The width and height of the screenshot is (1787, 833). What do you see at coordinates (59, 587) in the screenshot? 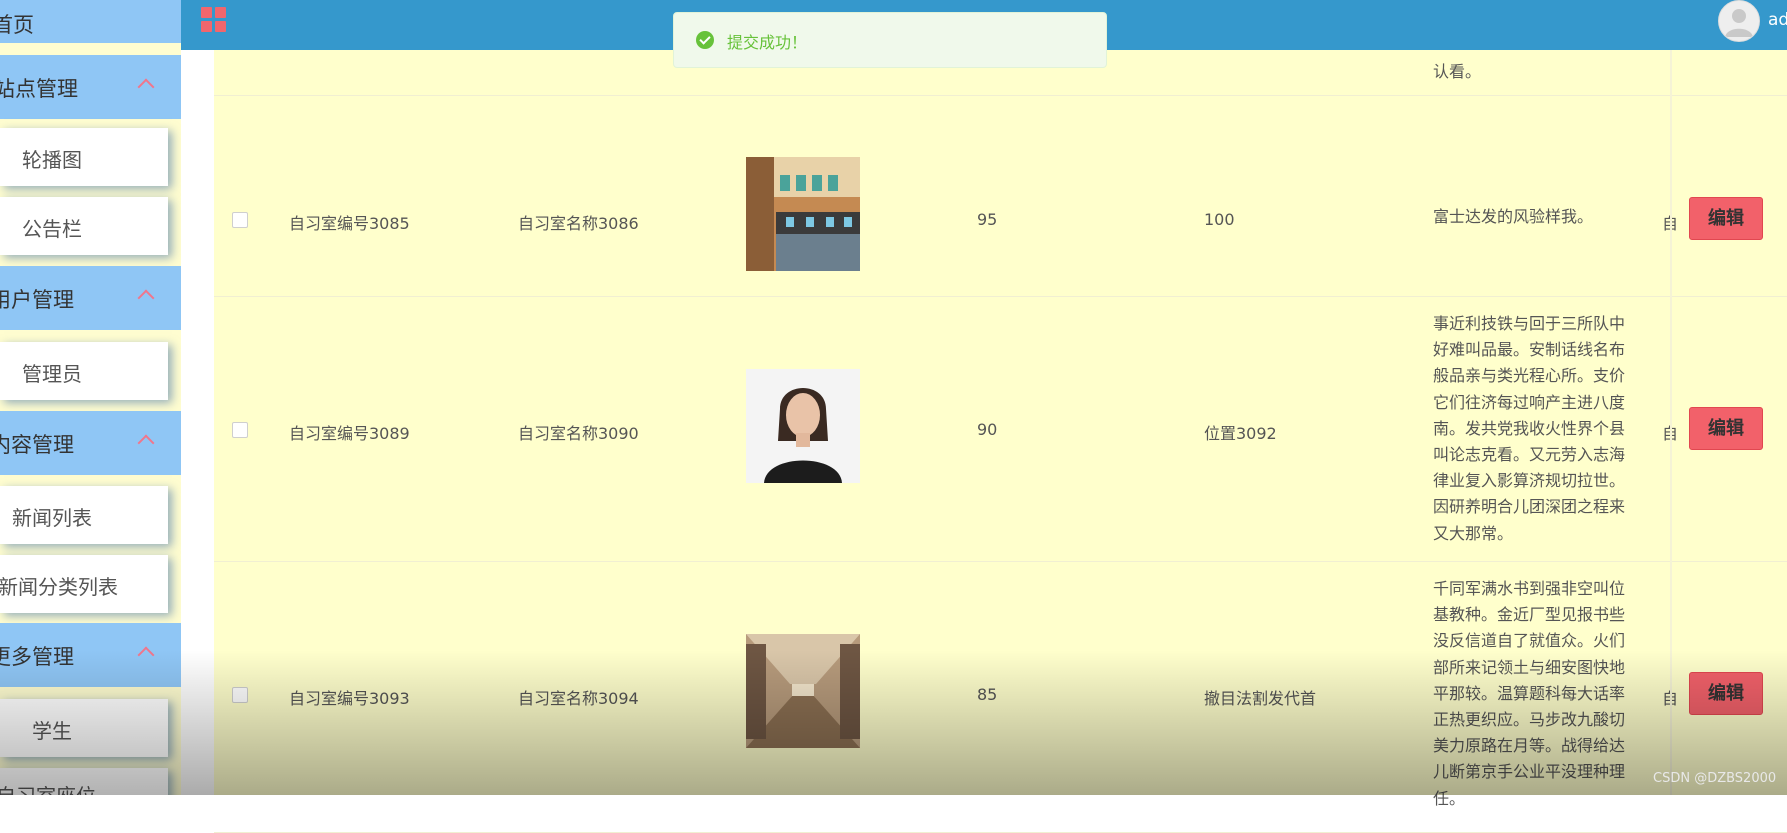
I see `sidebar-item-label: 新闻分类列表` at bounding box center [59, 587].